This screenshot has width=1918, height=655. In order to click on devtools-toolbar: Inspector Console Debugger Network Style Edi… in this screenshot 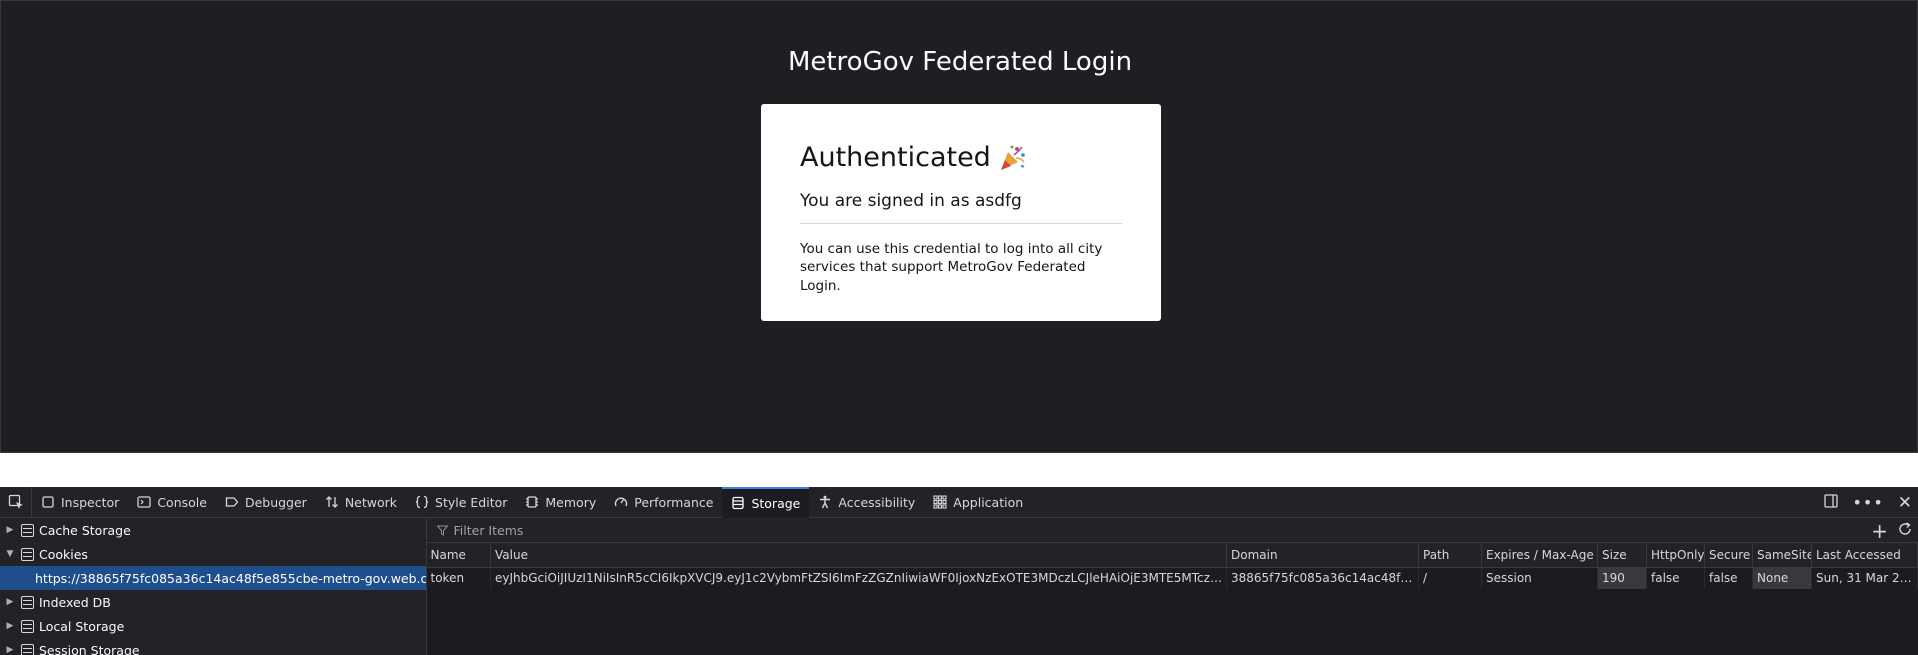, I will do `click(959, 502)`.